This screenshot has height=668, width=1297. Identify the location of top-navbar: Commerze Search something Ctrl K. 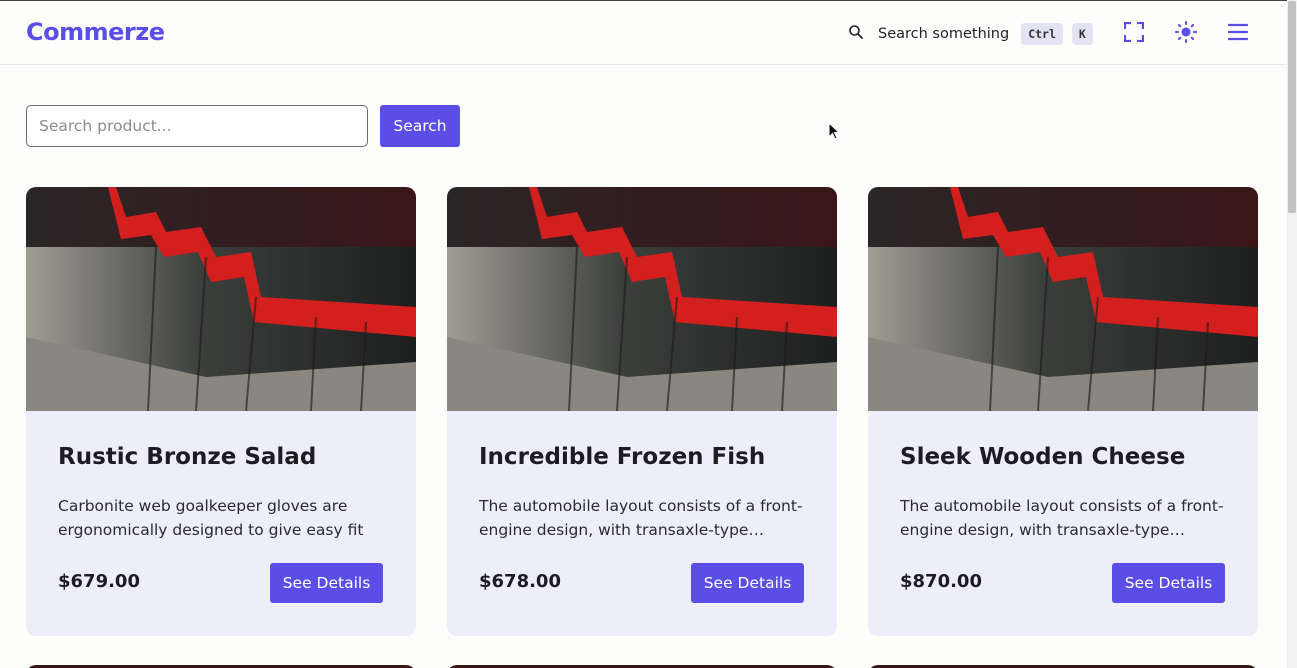
(643, 33).